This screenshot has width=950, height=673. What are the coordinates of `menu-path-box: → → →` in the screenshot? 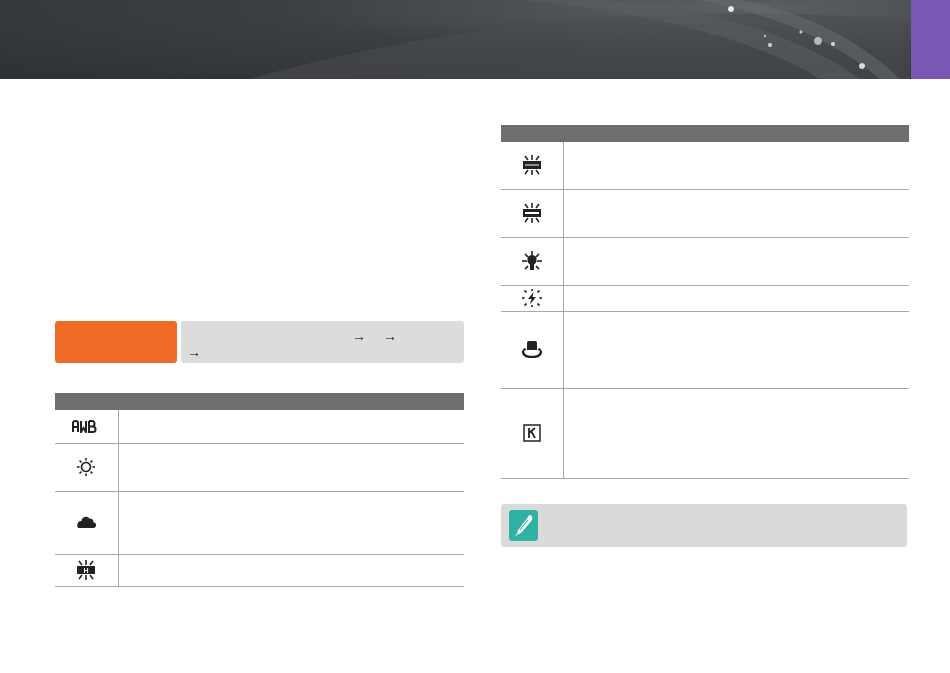 It's located at (322, 342).